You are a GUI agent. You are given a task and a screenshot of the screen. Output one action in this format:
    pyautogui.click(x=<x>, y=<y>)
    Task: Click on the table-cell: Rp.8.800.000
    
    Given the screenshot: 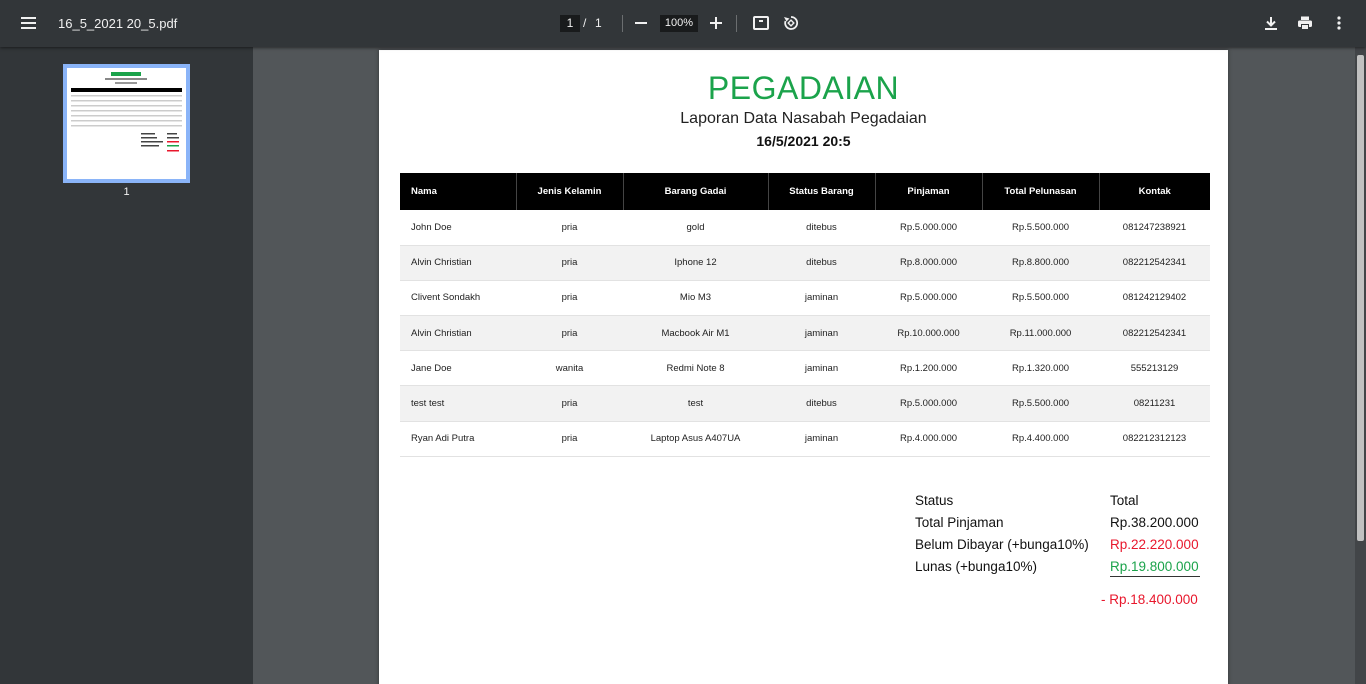 What is the action you would take?
    pyautogui.click(x=1040, y=263)
    